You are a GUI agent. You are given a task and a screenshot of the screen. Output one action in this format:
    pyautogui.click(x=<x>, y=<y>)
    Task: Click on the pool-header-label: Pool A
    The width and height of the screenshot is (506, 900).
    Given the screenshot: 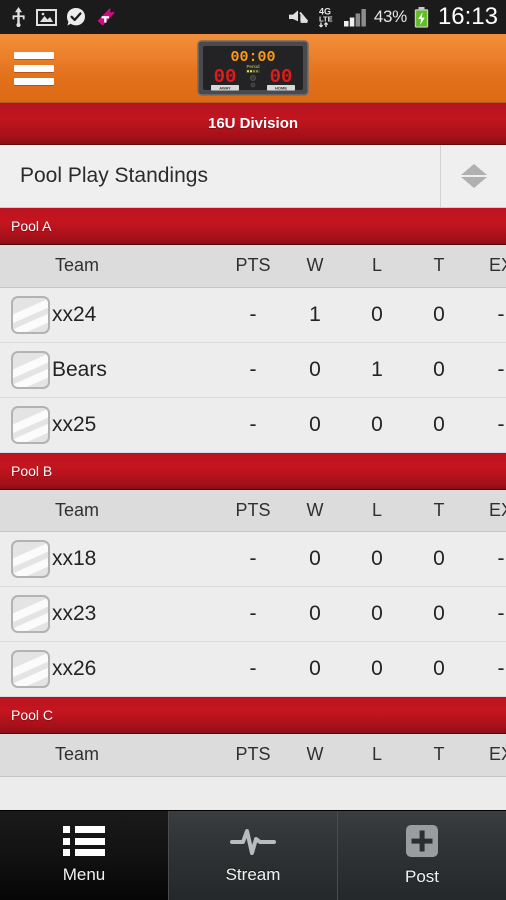 What is the action you would take?
    pyautogui.click(x=31, y=226)
    